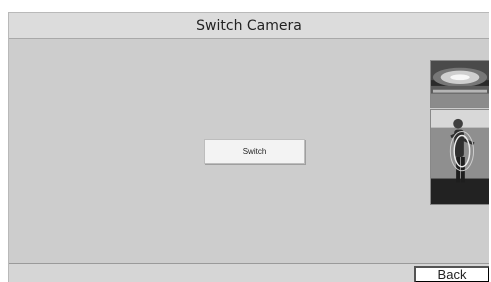  I want to click on page-title: Switch Camera, so click(249, 25).